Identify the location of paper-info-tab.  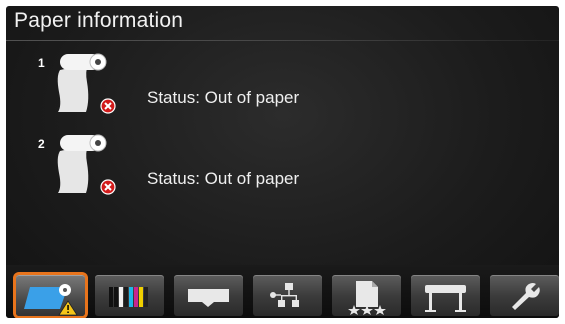
(50, 295).